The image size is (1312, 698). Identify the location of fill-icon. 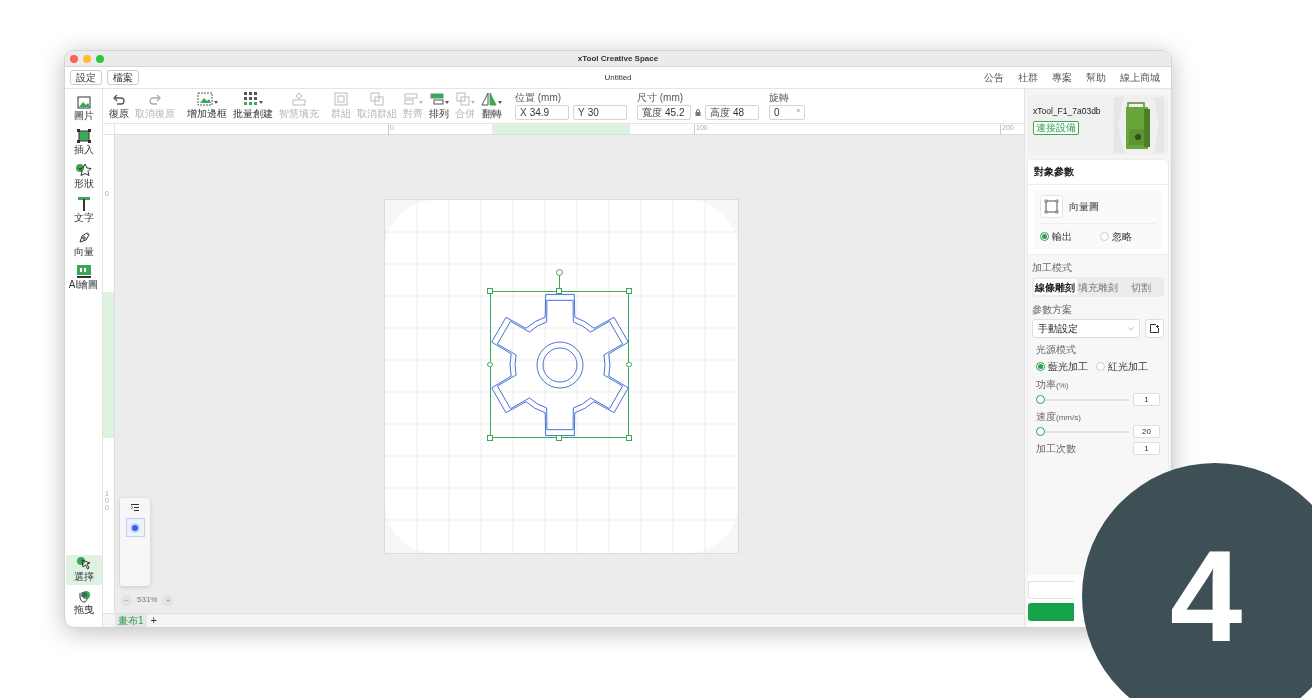
(299, 99).